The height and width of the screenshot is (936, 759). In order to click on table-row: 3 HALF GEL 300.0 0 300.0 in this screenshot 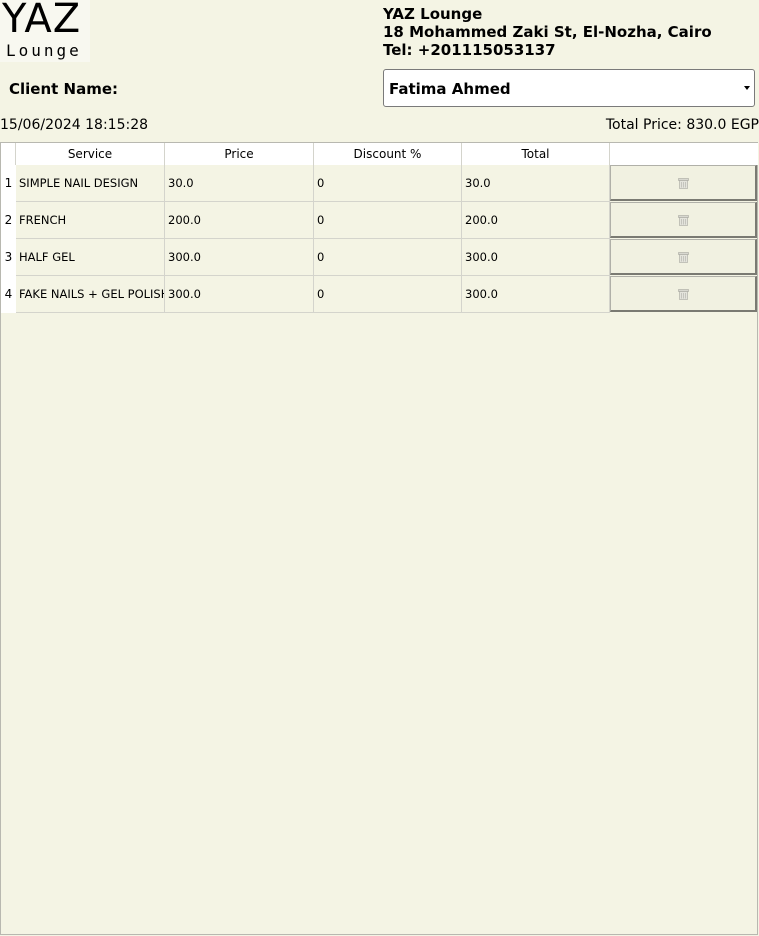, I will do `click(379, 257)`.